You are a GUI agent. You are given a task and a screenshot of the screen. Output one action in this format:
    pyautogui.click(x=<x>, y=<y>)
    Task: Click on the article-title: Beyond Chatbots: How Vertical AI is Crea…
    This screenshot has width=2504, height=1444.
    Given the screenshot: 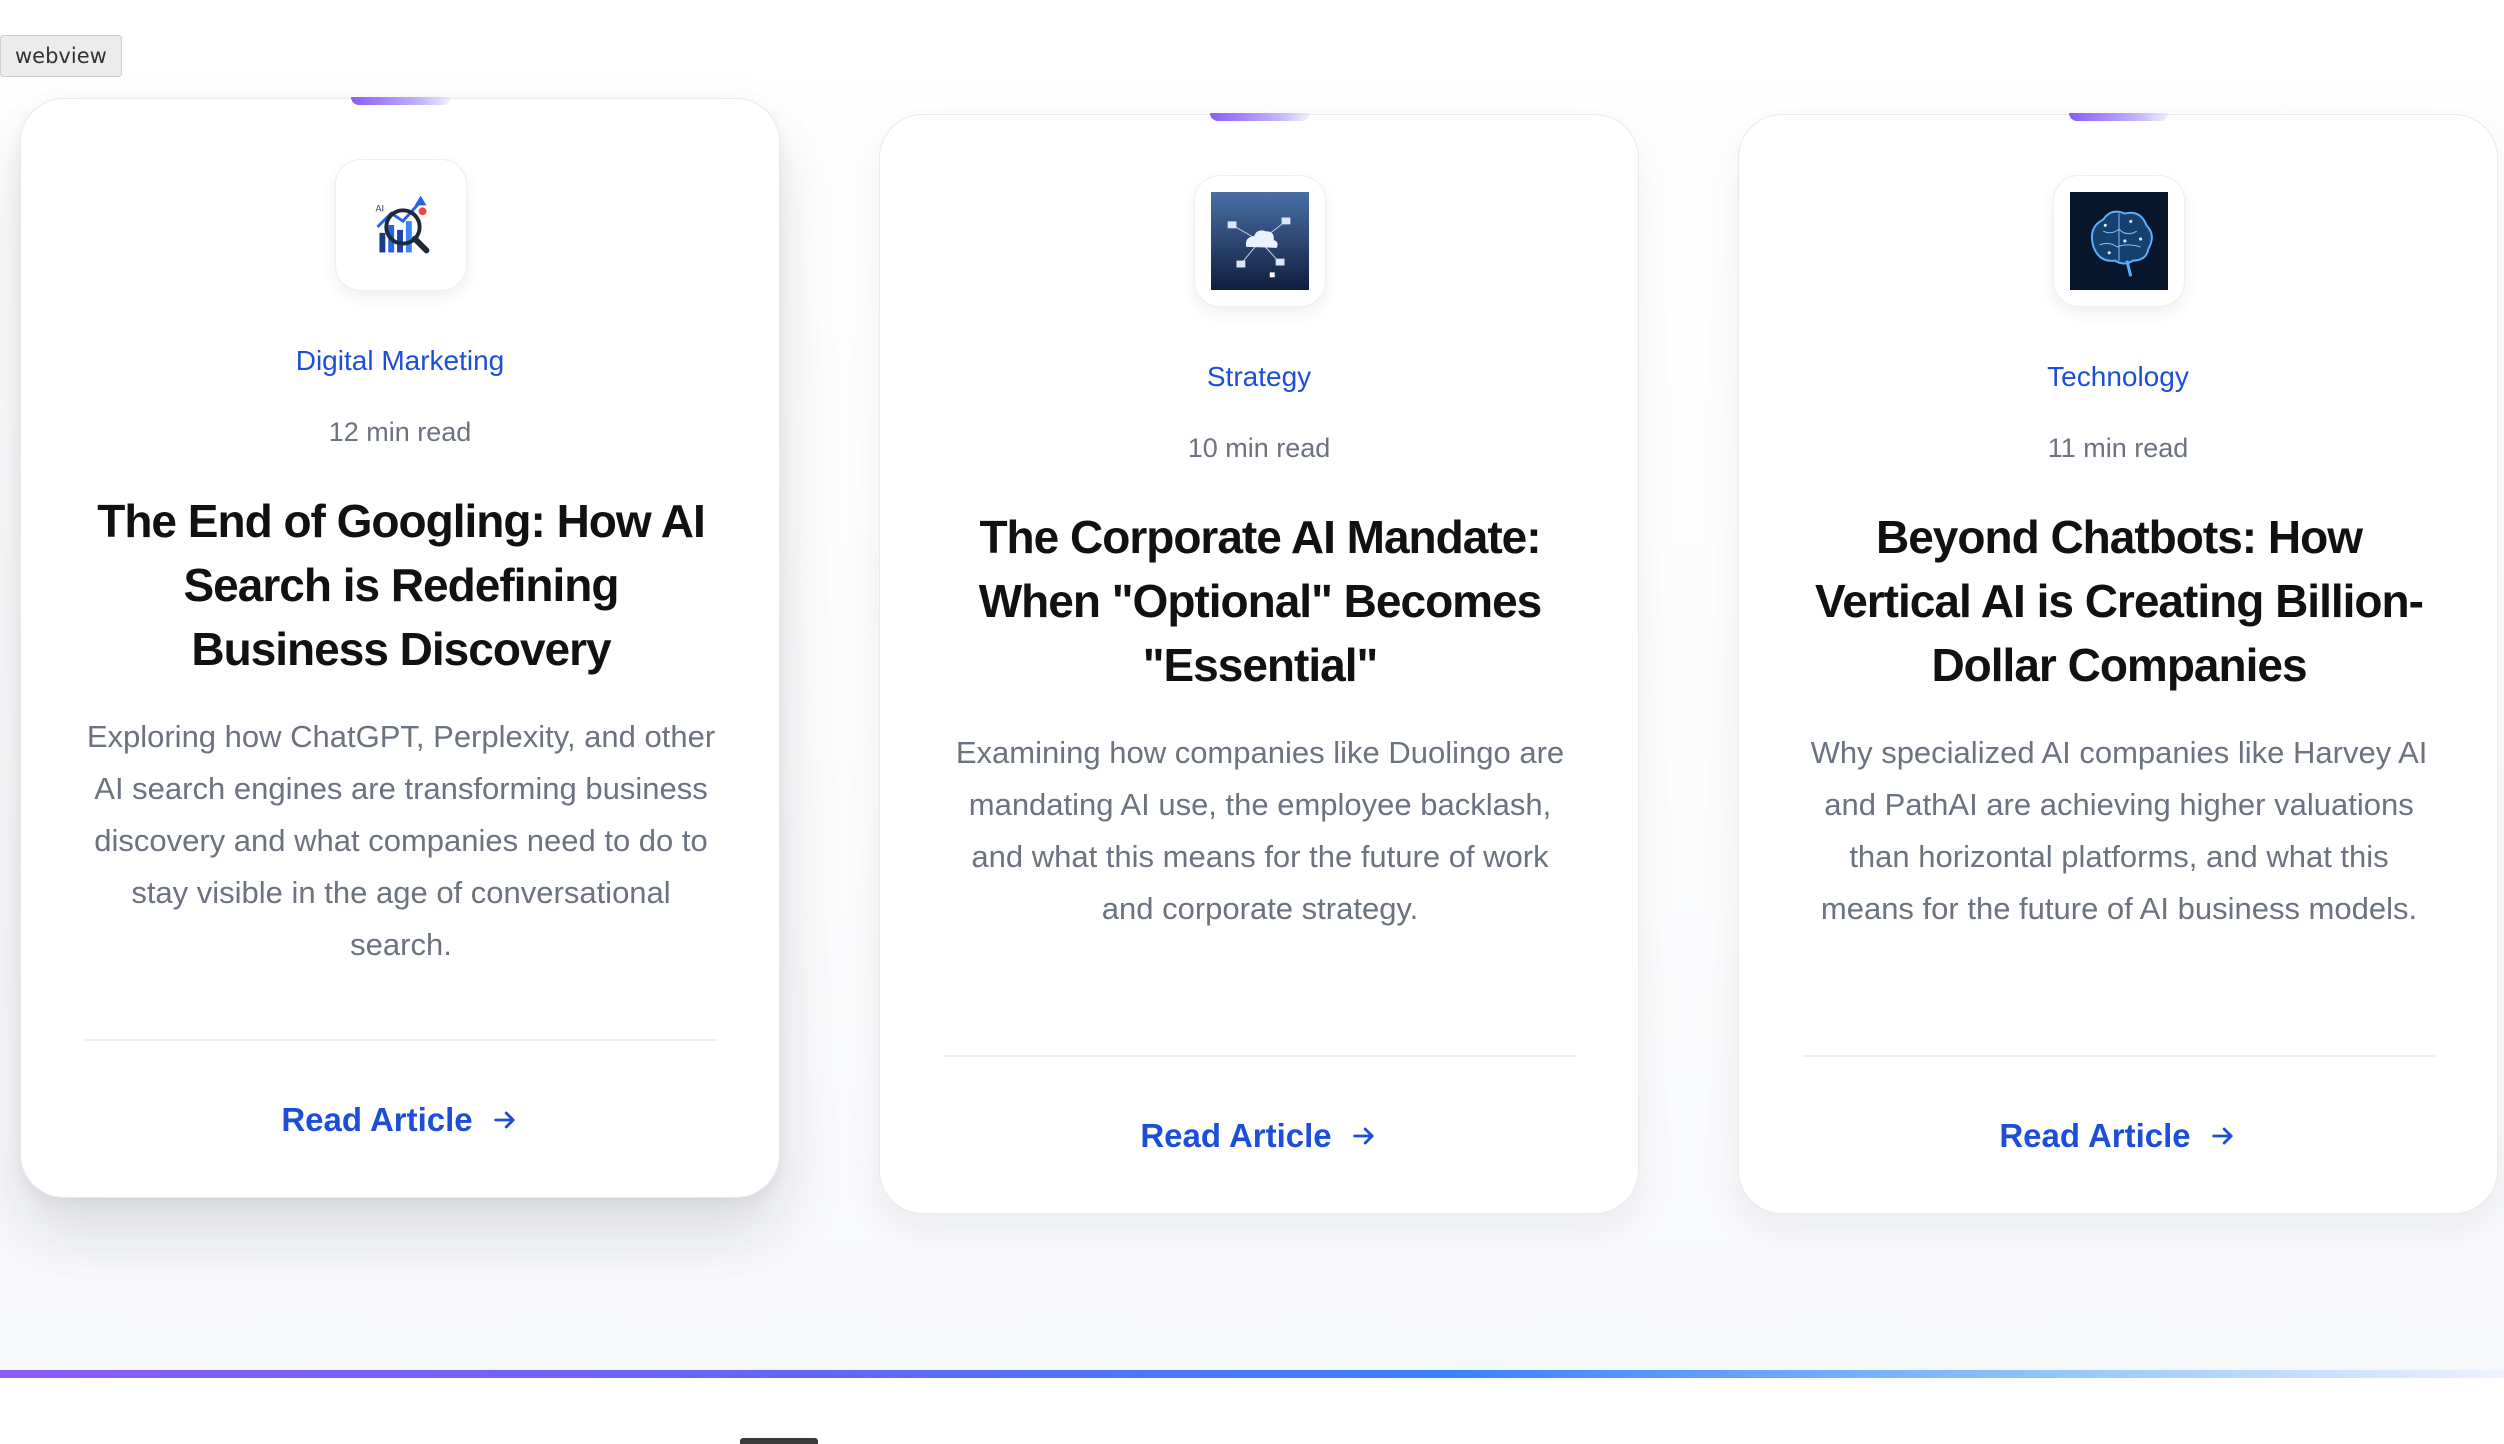 What is the action you would take?
    pyautogui.click(x=2119, y=601)
    